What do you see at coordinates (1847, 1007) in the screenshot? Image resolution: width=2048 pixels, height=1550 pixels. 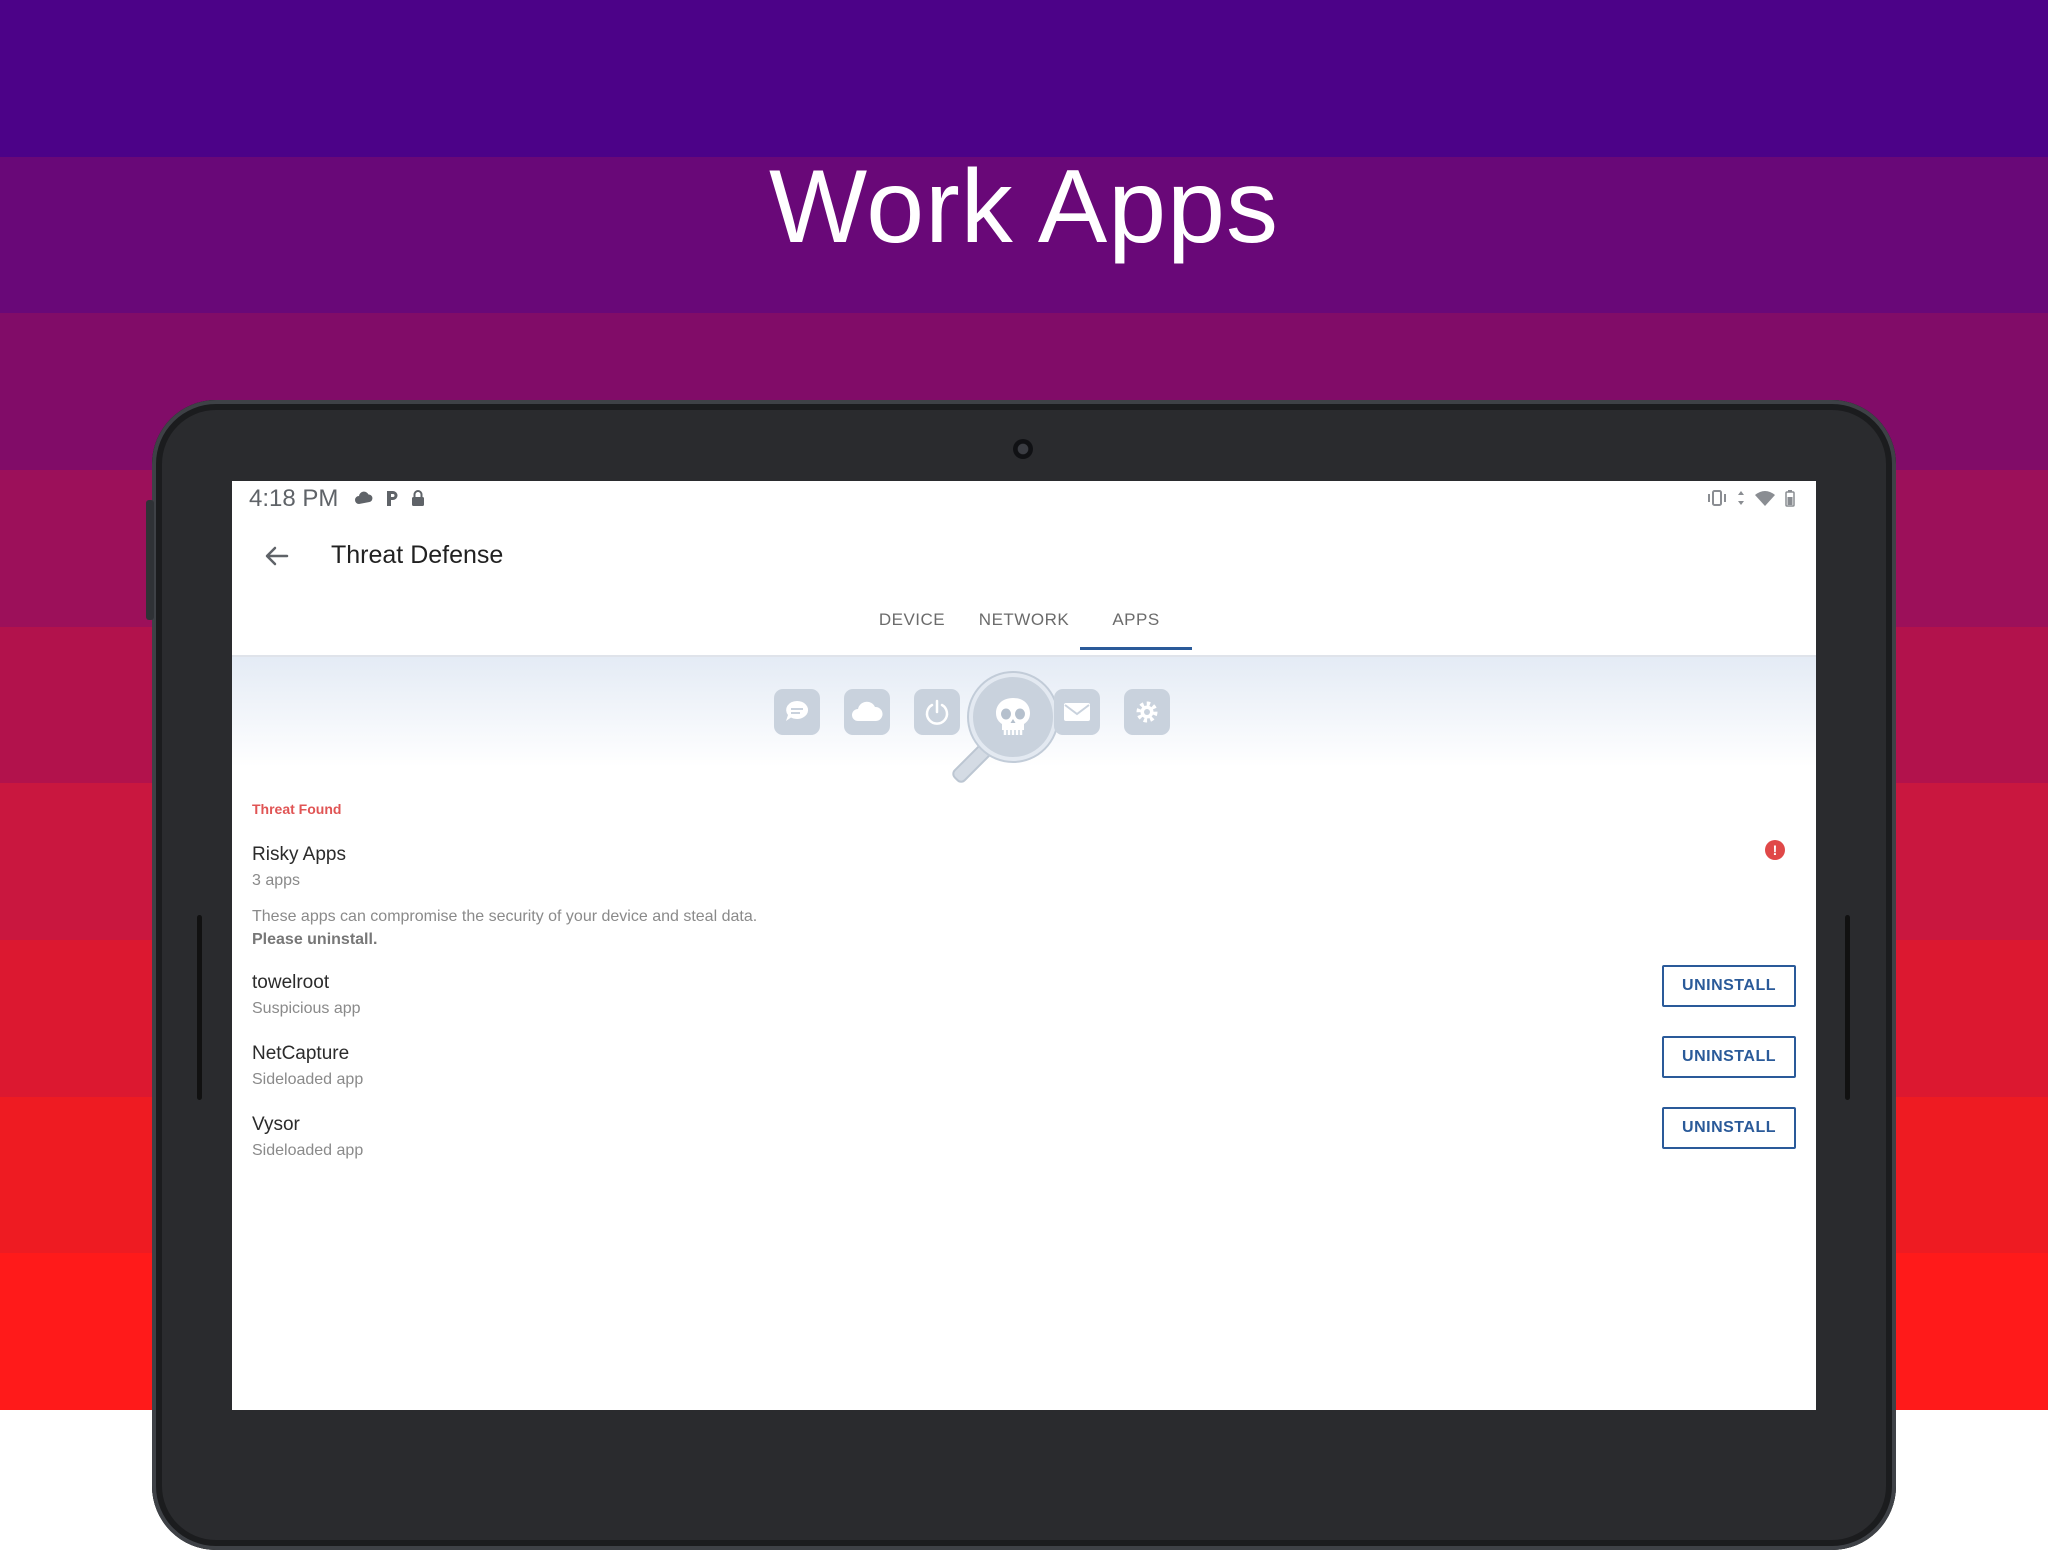 I see `tablet-speaker-right` at bounding box center [1847, 1007].